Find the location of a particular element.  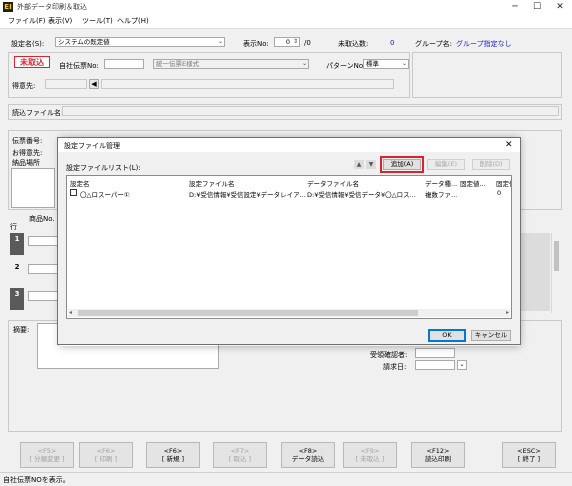

move-down-icon: ▼ is located at coordinates (371, 164).